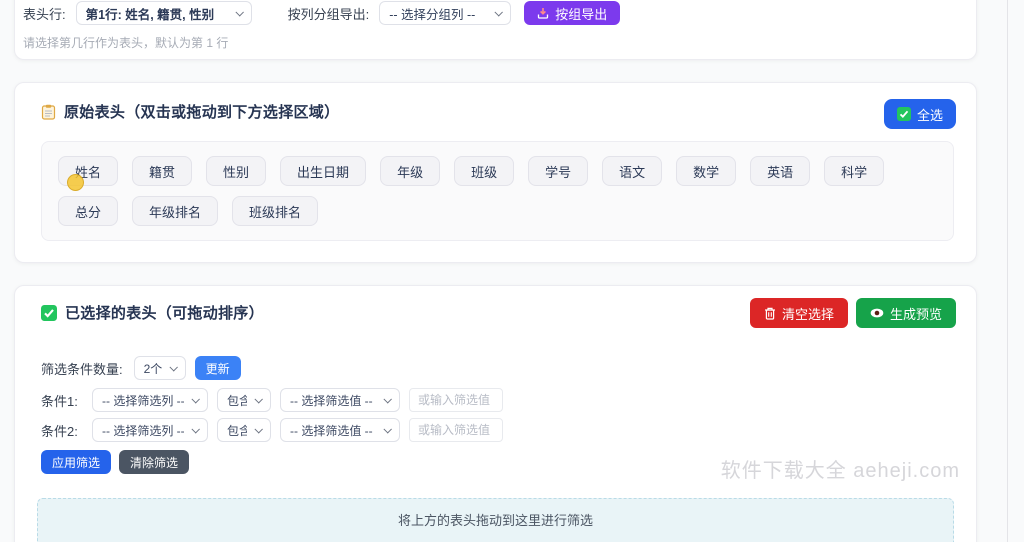 Image resolution: width=1024 pixels, height=542 pixels. Describe the element at coordinates (202, 112) in the screenshot. I see `original-headers-title: 原始表头（双击或拖动到下方选择区域）` at that location.